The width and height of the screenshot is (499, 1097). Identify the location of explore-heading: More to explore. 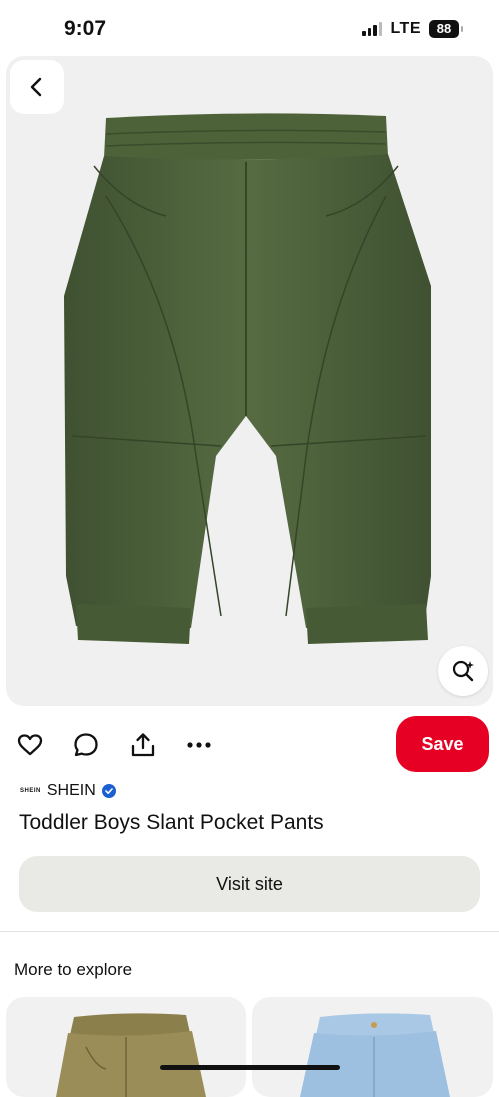
(73, 969).